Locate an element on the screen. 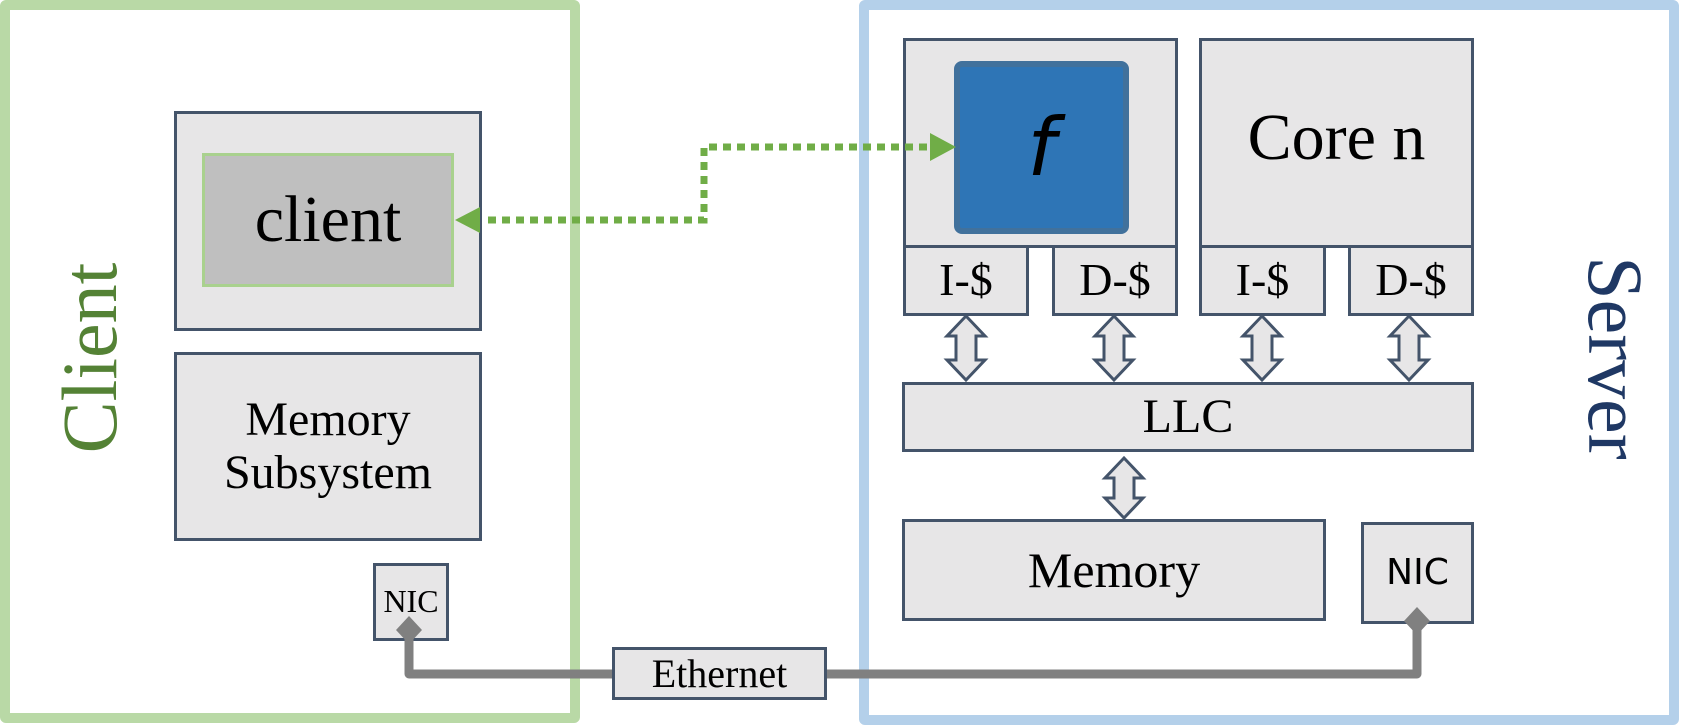 This screenshot has width=1681, height=728. ethernet-label-box: Ethernet is located at coordinates (719, 673).